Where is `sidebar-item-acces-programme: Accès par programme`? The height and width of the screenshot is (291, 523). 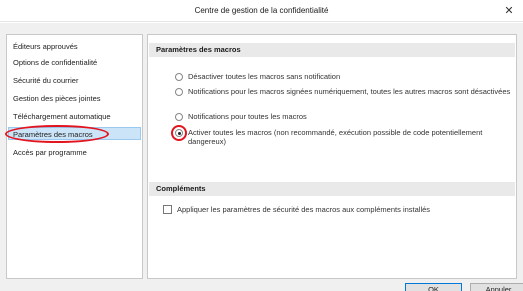 sidebar-item-acces-programme: Accès par programme is located at coordinates (50, 152).